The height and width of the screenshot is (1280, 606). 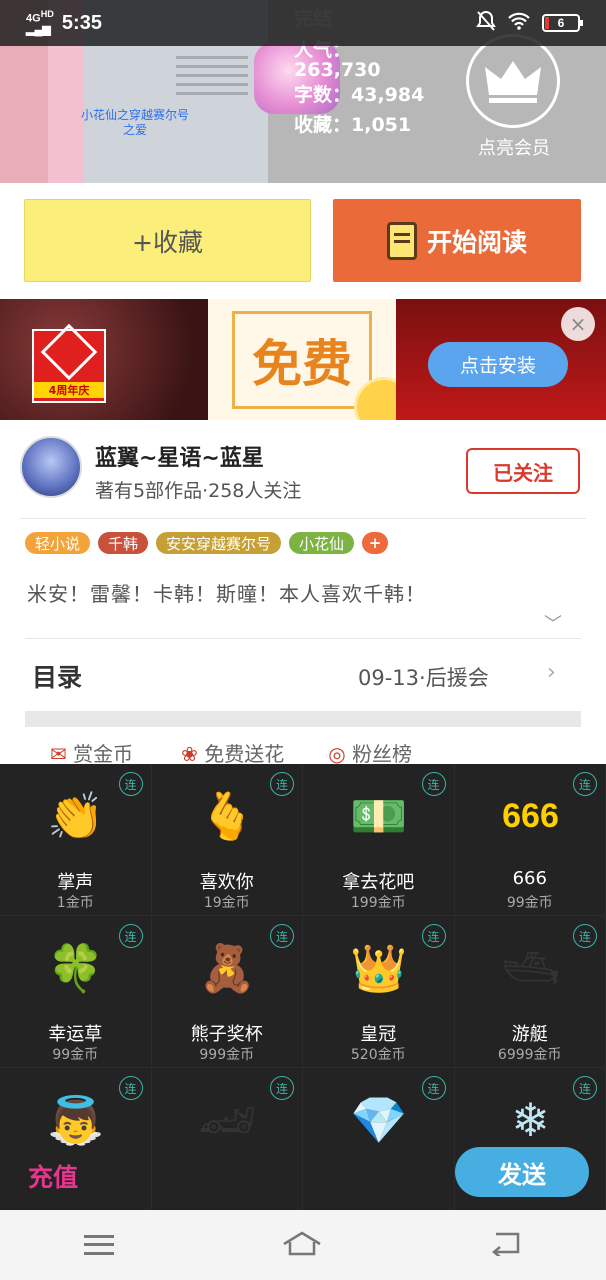 I want to click on gift-item: 连 👑 皇冠 520金币, so click(x=379, y=992).